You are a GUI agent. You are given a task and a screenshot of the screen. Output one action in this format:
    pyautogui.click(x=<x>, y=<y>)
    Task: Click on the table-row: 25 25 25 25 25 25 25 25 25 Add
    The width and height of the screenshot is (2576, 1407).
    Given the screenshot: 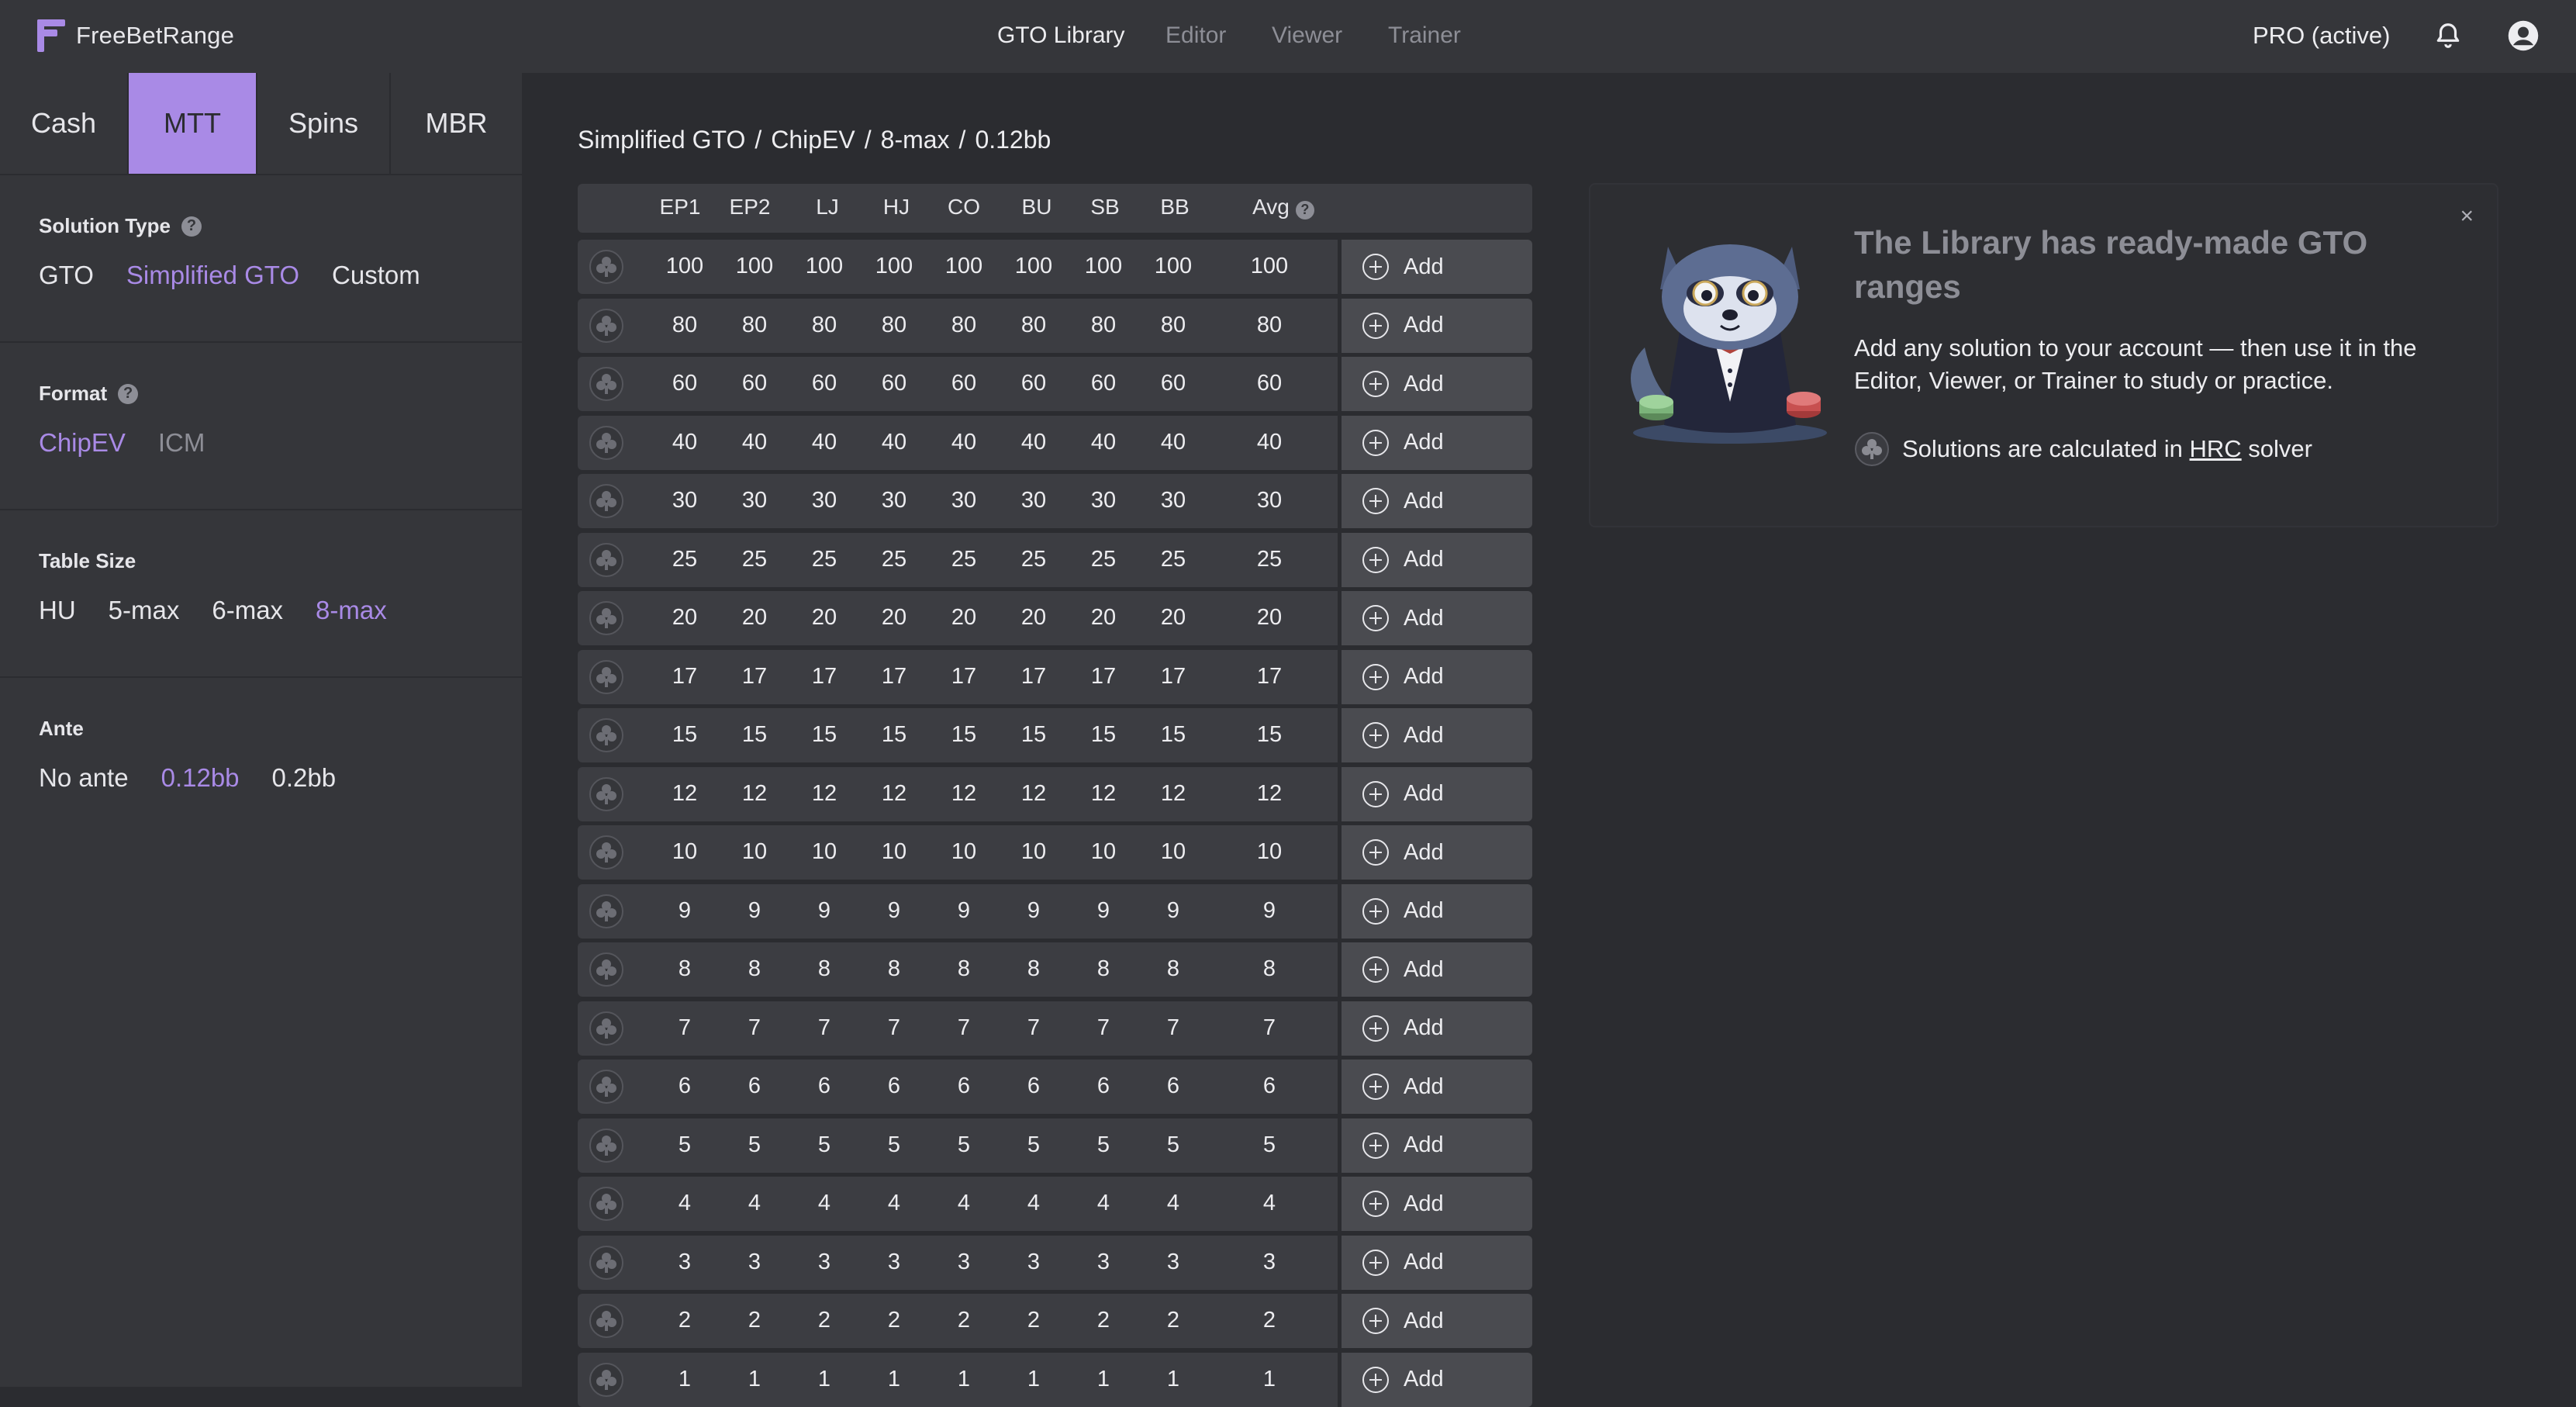 What is the action you would take?
    pyautogui.click(x=1055, y=559)
    